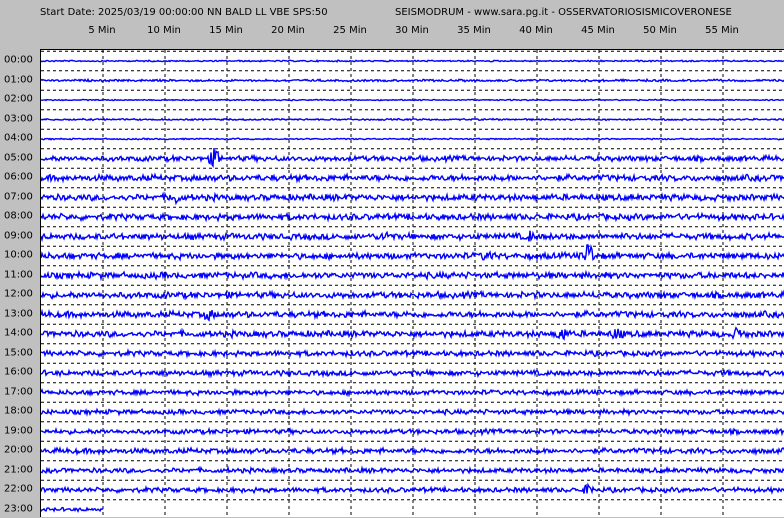  I want to click on hour-label: 04:00, so click(18, 138).